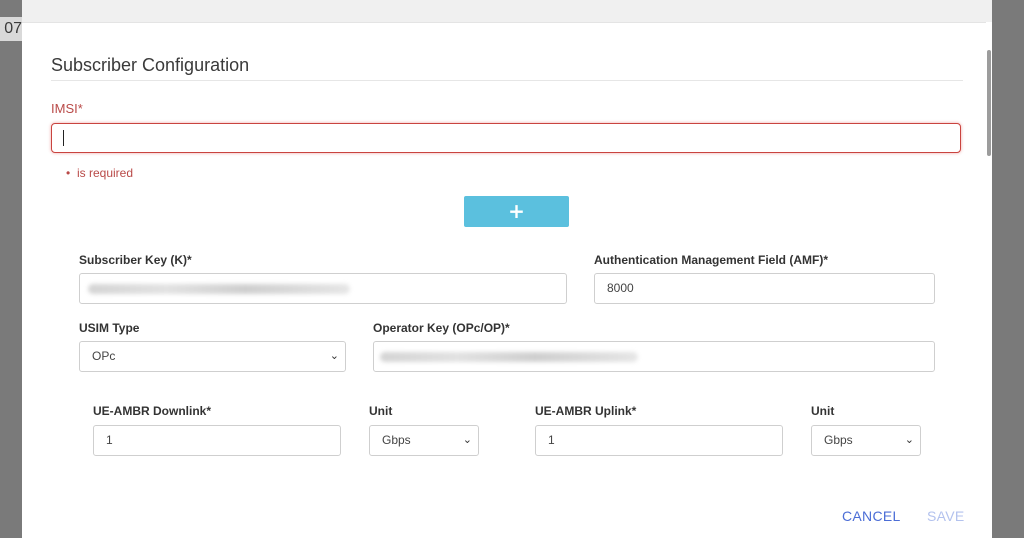  What do you see at coordinates (63, 138) in the screenshot?
I see `text-cursor` at bounding box center [63, 138].